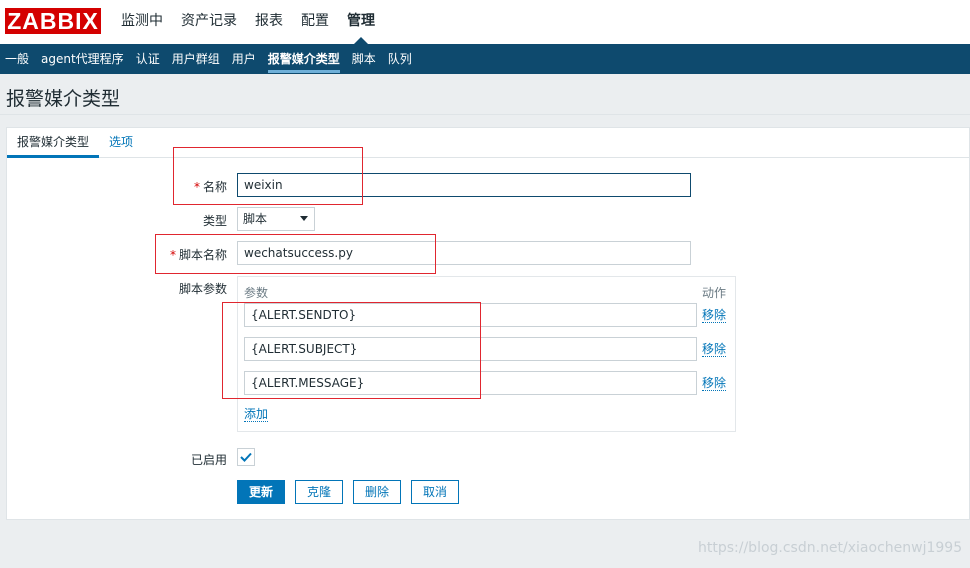 This screenshot has width=970, height=568. I want to click on param-input-1: {ALERT.SENDTO}, so click(470, 315).